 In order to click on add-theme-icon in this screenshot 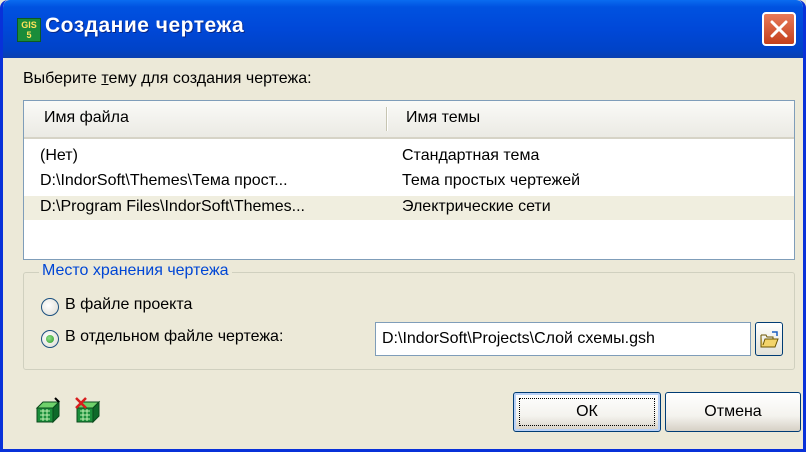, I will do `click(48, 411)`.